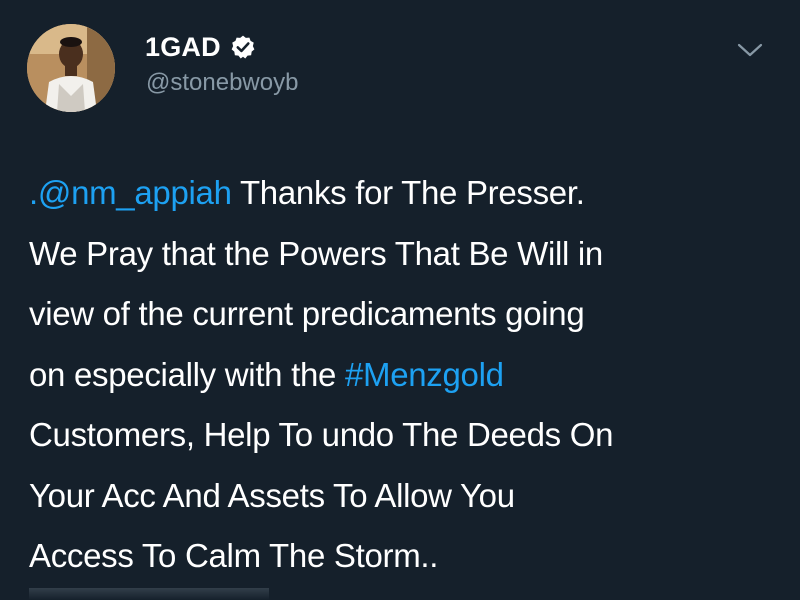 The width and height of the screenshot is (800, 600). I want to click on tweet-text-line: view of the current predicaments going, so click(409, 314).